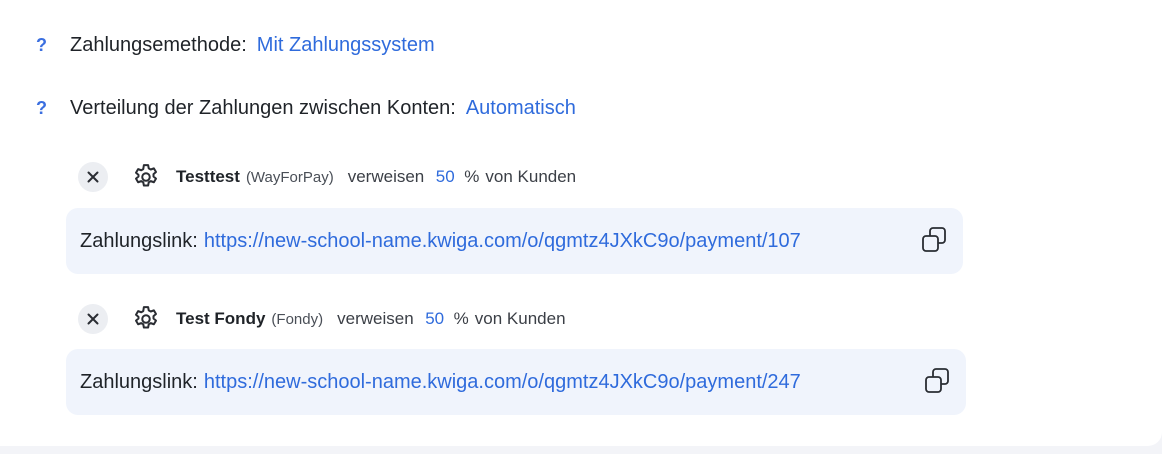 This screenshot has height=454, width=1162. I want to click on distribution-value: Automatisch, so click(521, 108).